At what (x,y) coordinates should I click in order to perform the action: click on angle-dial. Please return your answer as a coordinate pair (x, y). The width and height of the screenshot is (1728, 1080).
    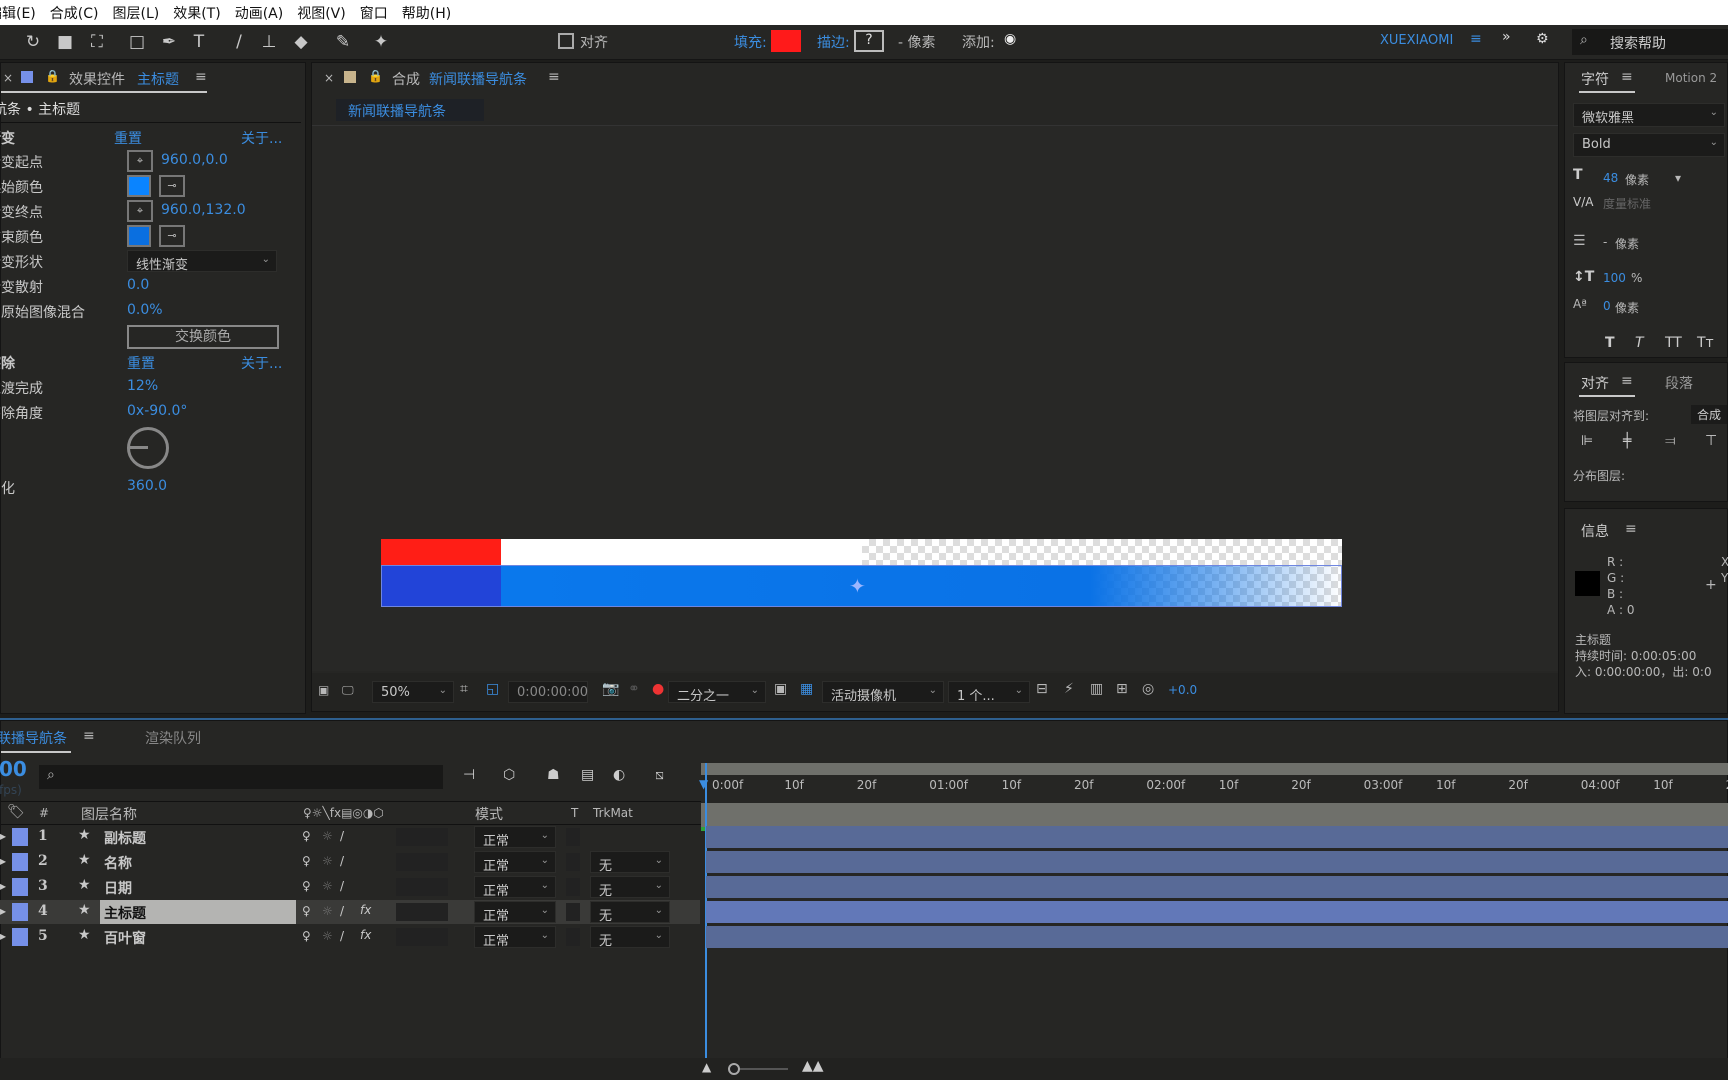
    Looking at the image, I should click on (148, 448).